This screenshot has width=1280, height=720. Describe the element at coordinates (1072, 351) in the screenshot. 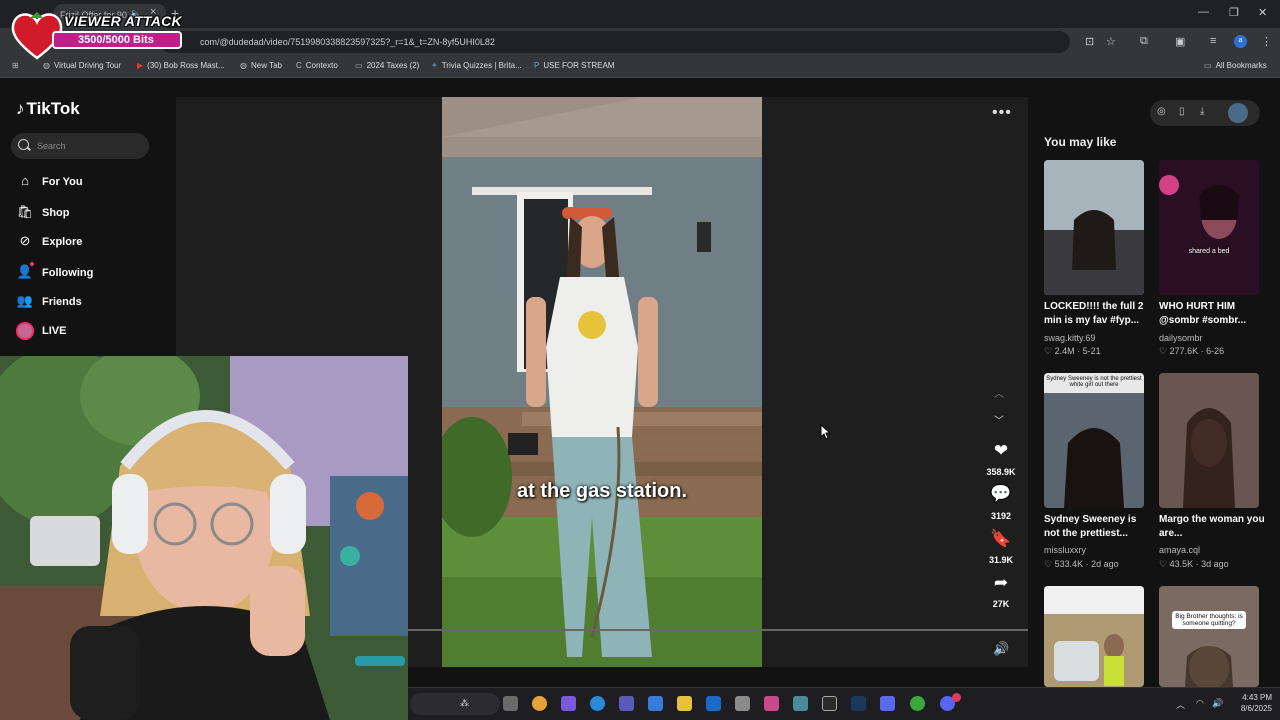

I see `card-stats: ♡ 2.4M · 5-21` at that location.